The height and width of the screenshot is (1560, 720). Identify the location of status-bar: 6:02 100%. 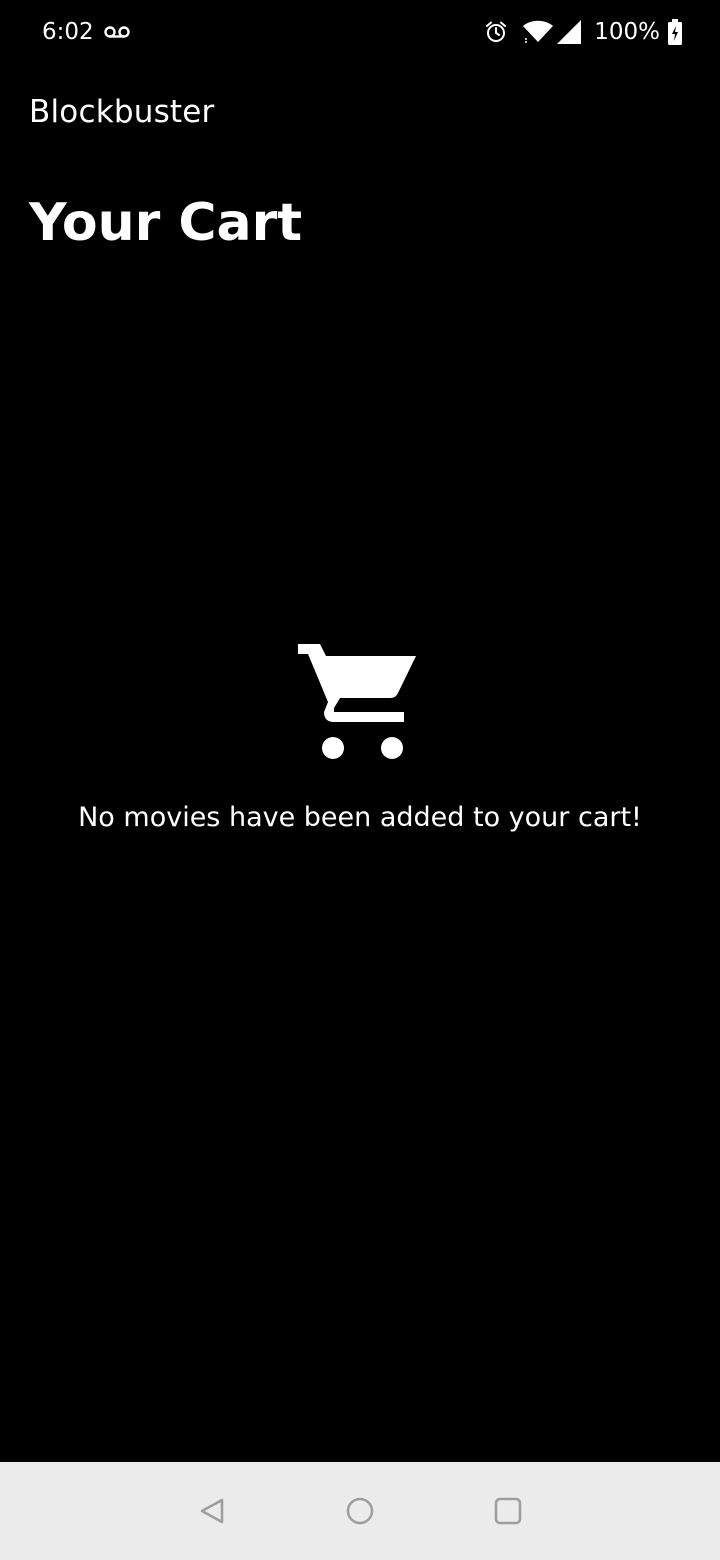
(360, 32).